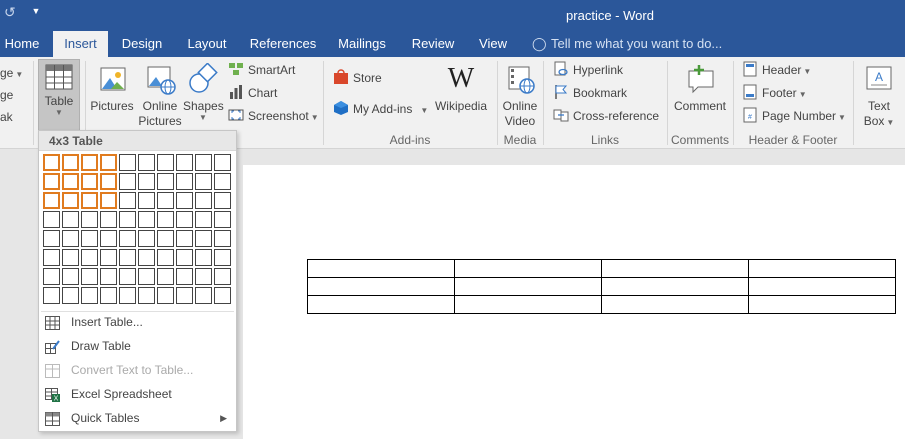 This screenshot has width=905, height=439. Describe the element at coordinates (12, 12) in the screenshot. I see `undo-icon: ↺` at that location.